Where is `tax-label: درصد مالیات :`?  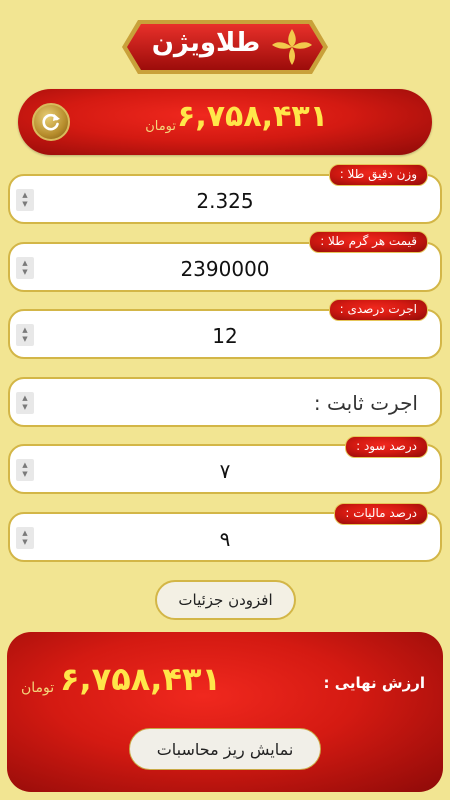 tax-label: درصد مالیات : is located at coordinates (381, 514).